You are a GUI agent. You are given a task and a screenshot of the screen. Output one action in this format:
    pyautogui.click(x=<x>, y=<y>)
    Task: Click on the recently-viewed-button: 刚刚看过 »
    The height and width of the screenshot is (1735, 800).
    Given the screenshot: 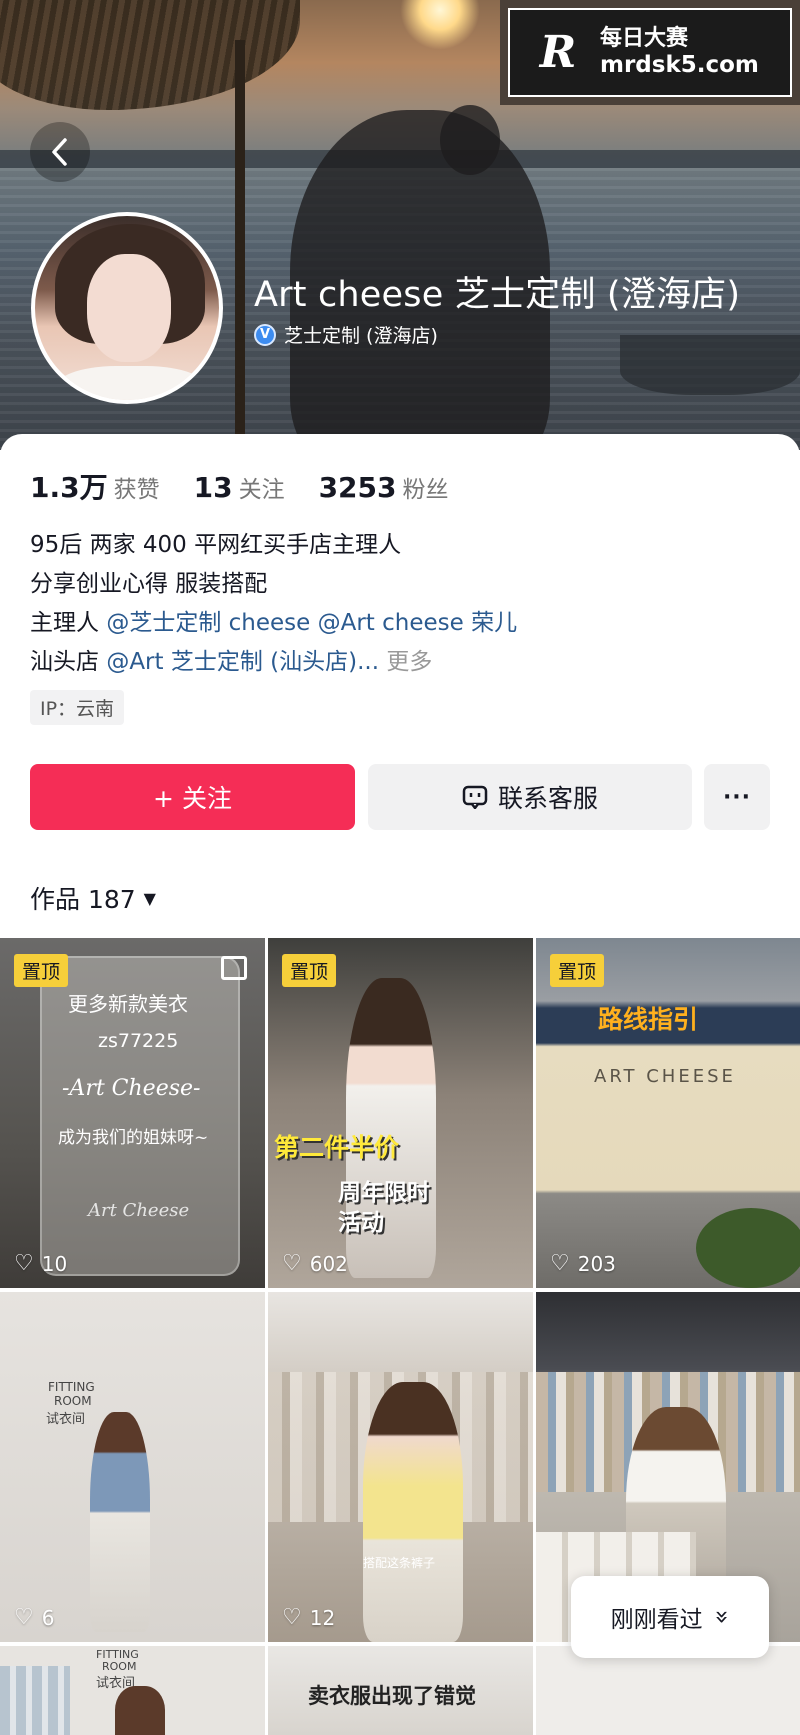 What is the action you would take?
    pyautogui.click(x=670, y=1617)
    